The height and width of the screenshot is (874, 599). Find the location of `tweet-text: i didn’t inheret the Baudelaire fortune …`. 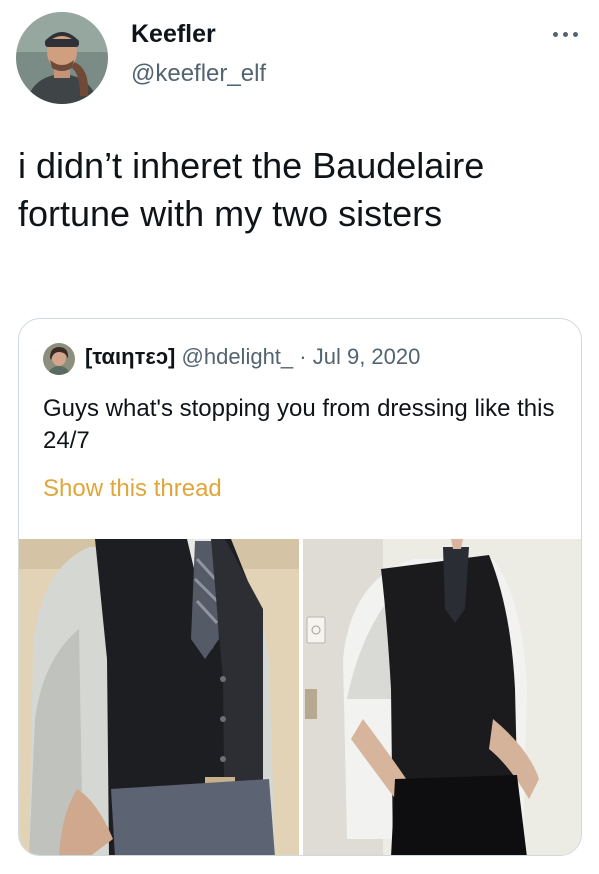

tweet-text: i didn’t inheret the Baudelaire fortune … is located at coordinates (251, 189).